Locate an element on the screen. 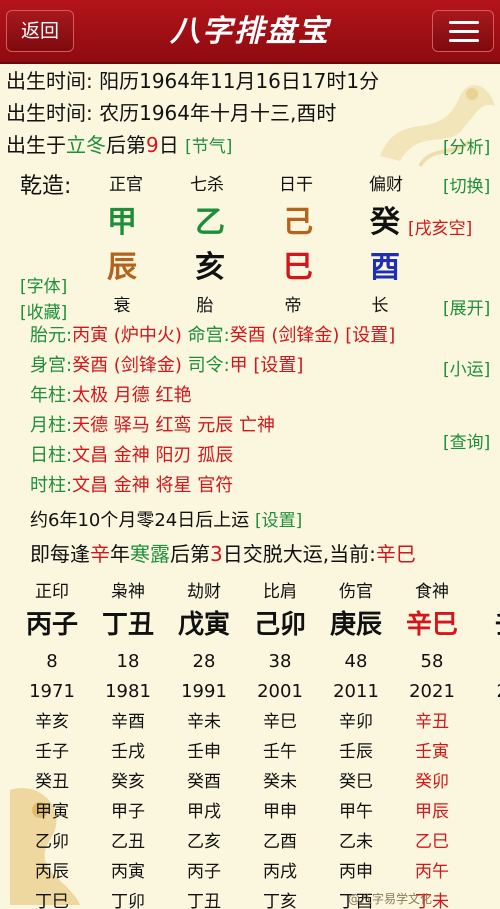 The height and width of the screenshot is (909, 500). save-link: [收藏] is located at coordinates (43, 310).